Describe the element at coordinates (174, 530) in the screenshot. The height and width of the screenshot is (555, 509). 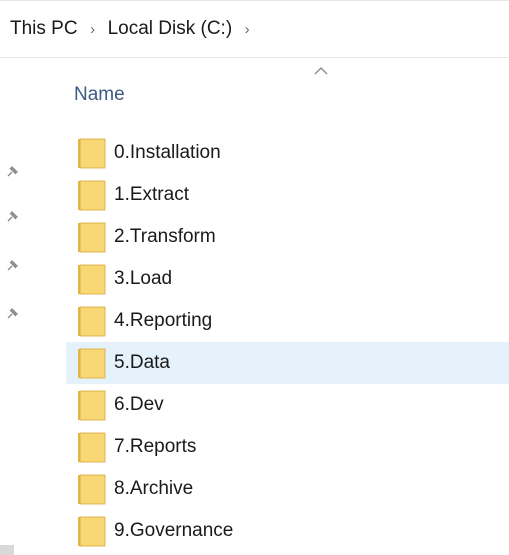
I see `folder-name: 9.Governance` at that location.